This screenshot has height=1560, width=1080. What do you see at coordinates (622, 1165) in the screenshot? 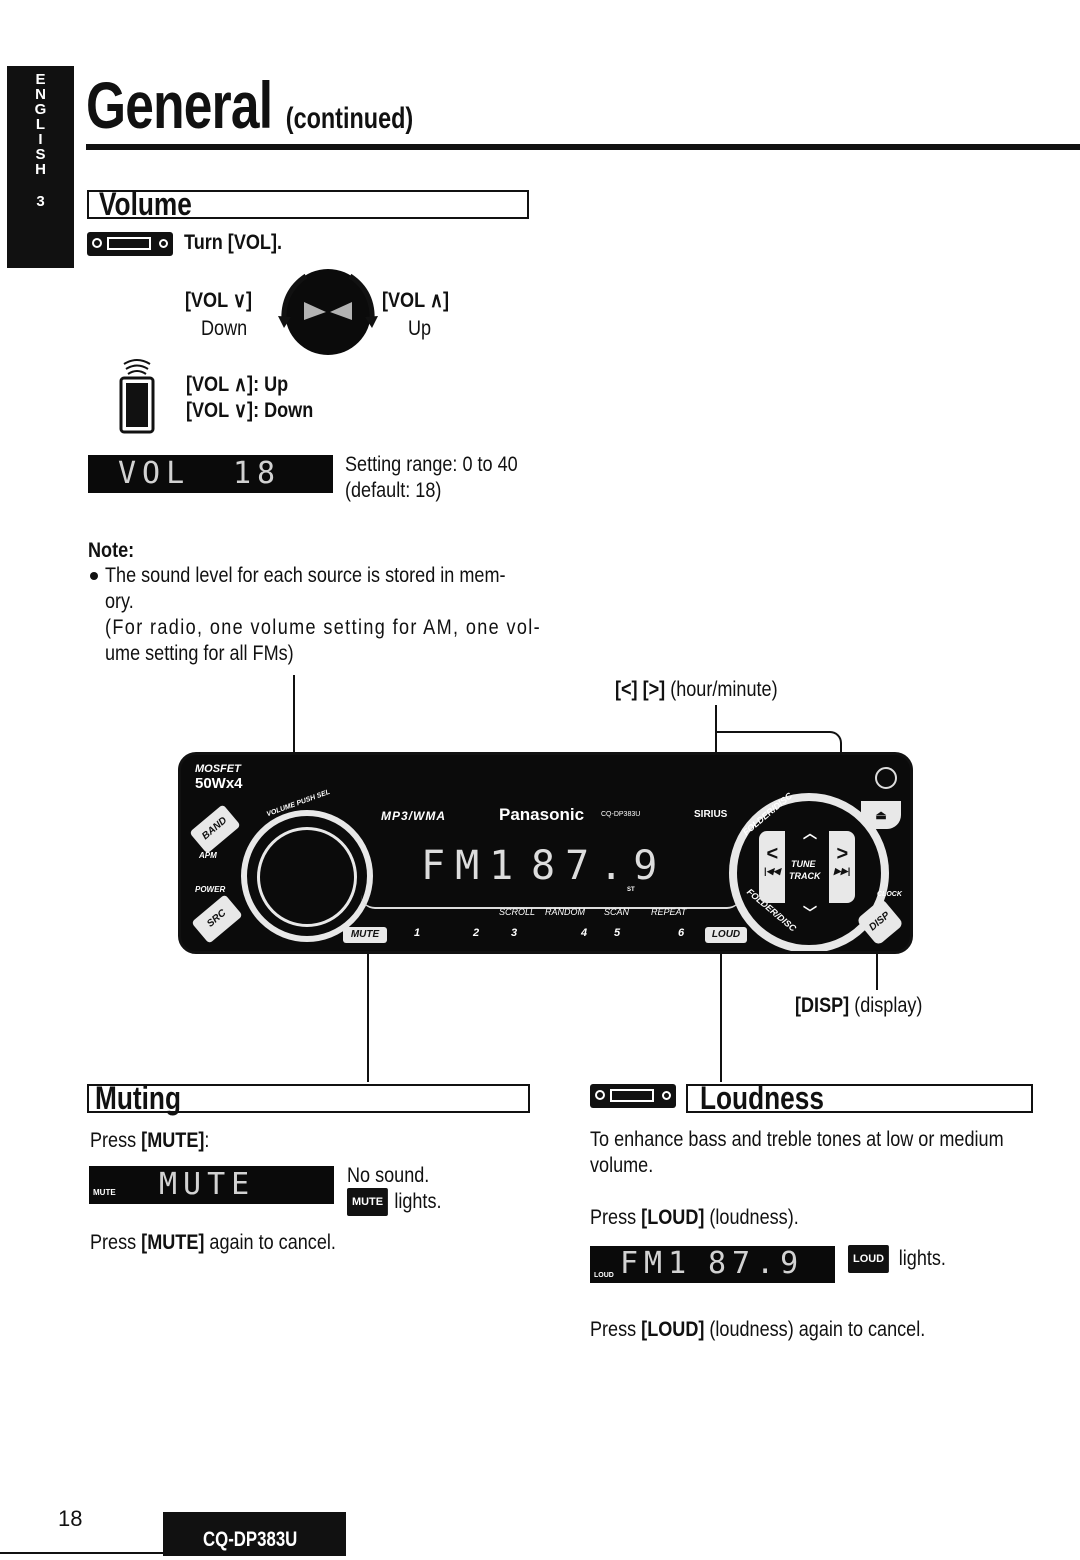
I see `loudness-description: volume.` at bounding box center [622, 1165].